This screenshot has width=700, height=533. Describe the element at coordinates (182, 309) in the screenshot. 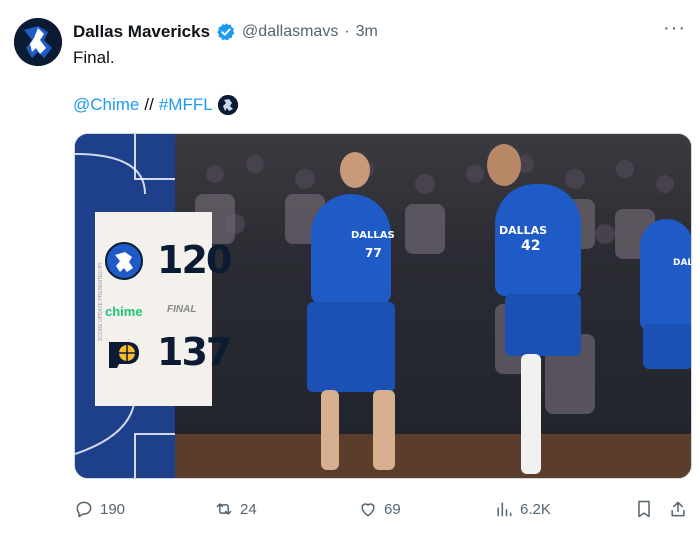

I see `final-status: FINAL` at that location.